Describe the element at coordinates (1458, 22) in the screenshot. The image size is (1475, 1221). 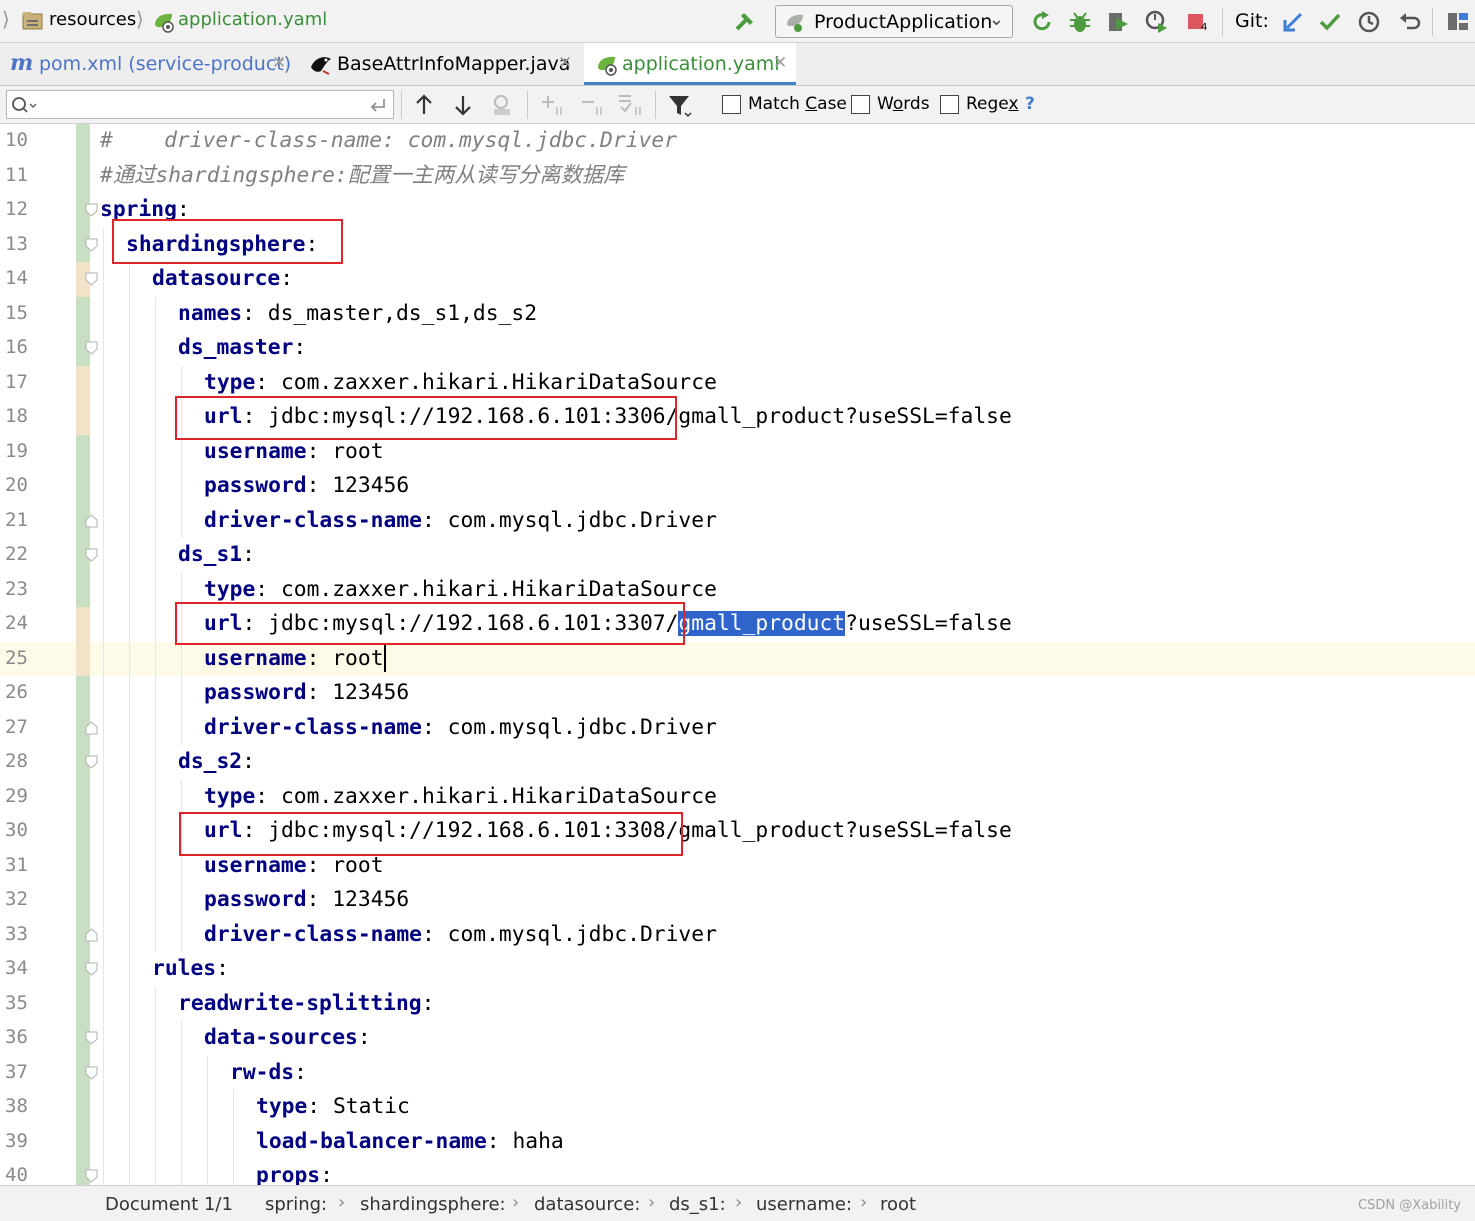
I see `project-structure-icon` at that location.